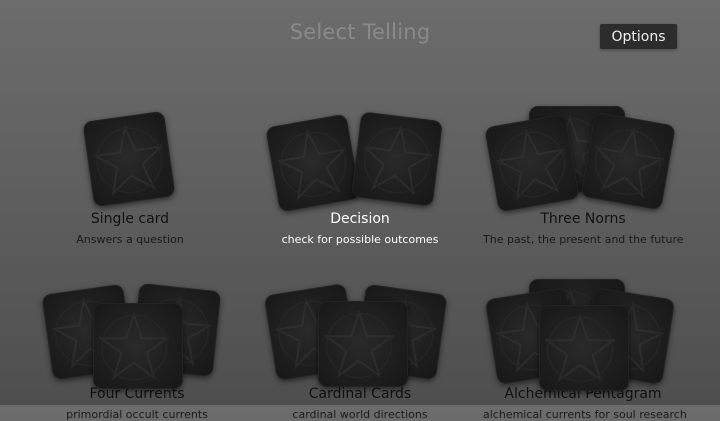  I want to click on telling-subtitle: alchemical currents for soul research, so click(585, 414).